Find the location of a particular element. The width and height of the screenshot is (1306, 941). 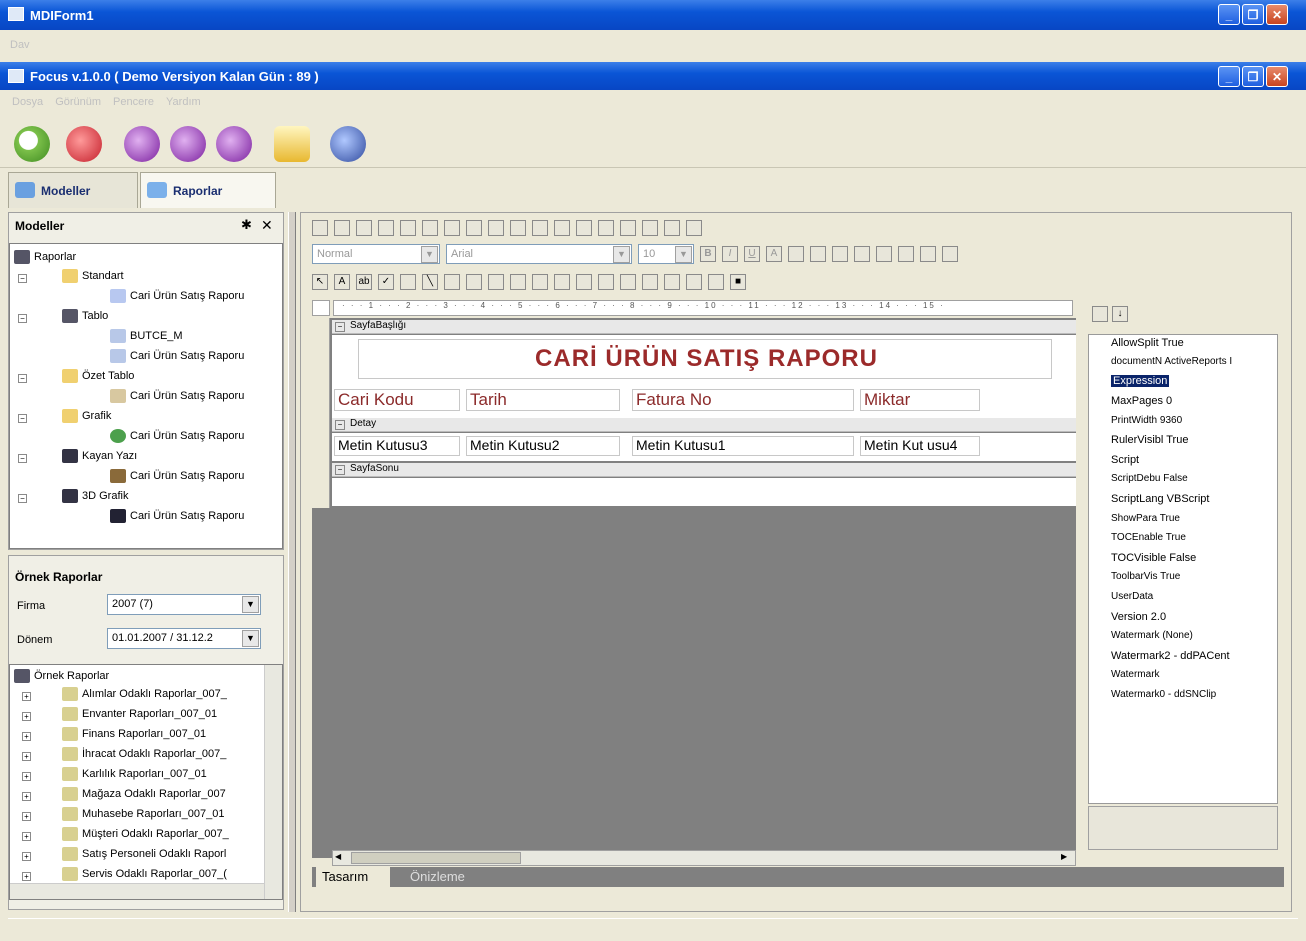

prop-row: RulerVisibl True is located at coordinates (1149, 440).